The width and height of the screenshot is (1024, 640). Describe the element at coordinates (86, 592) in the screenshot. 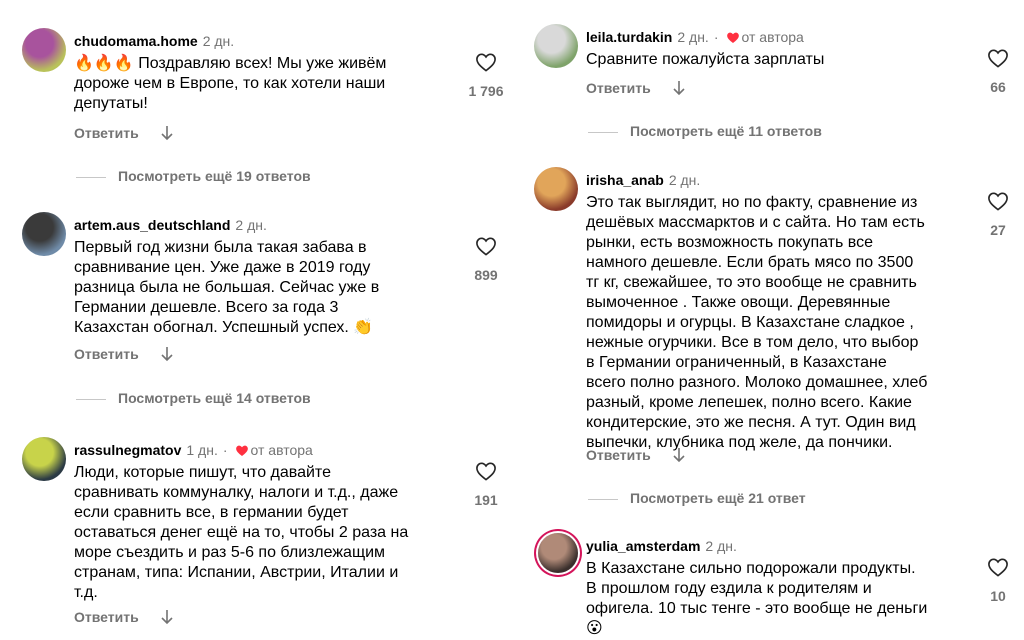

I see `comment-text-line: т.д.` at that location.